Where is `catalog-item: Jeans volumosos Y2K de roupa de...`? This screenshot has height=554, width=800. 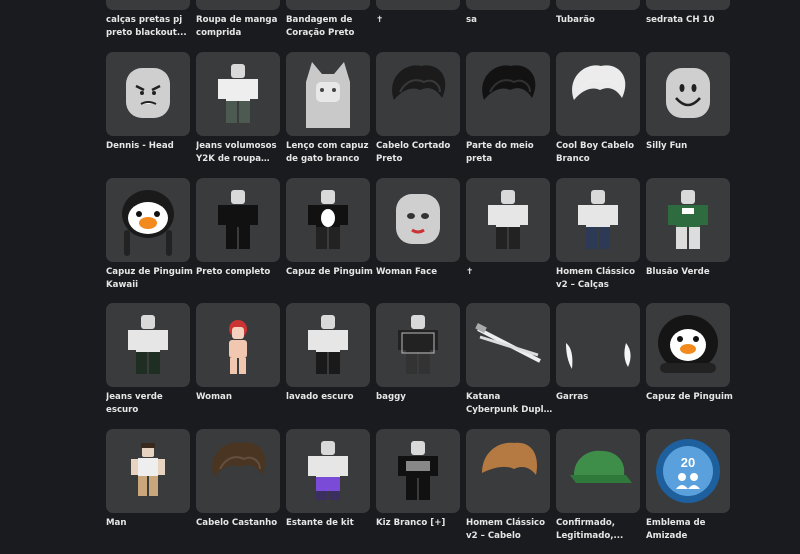
catalog-item: Jeans volumosos Y2K de roupa de... is located at coordinates (238, 108).